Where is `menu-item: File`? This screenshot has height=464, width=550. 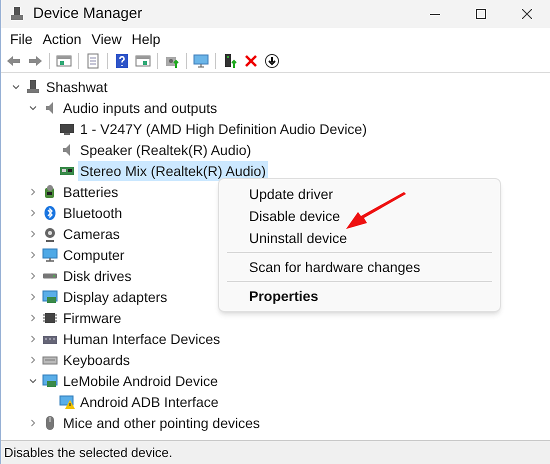 menu-item: File is located at coordinates (21, 39).